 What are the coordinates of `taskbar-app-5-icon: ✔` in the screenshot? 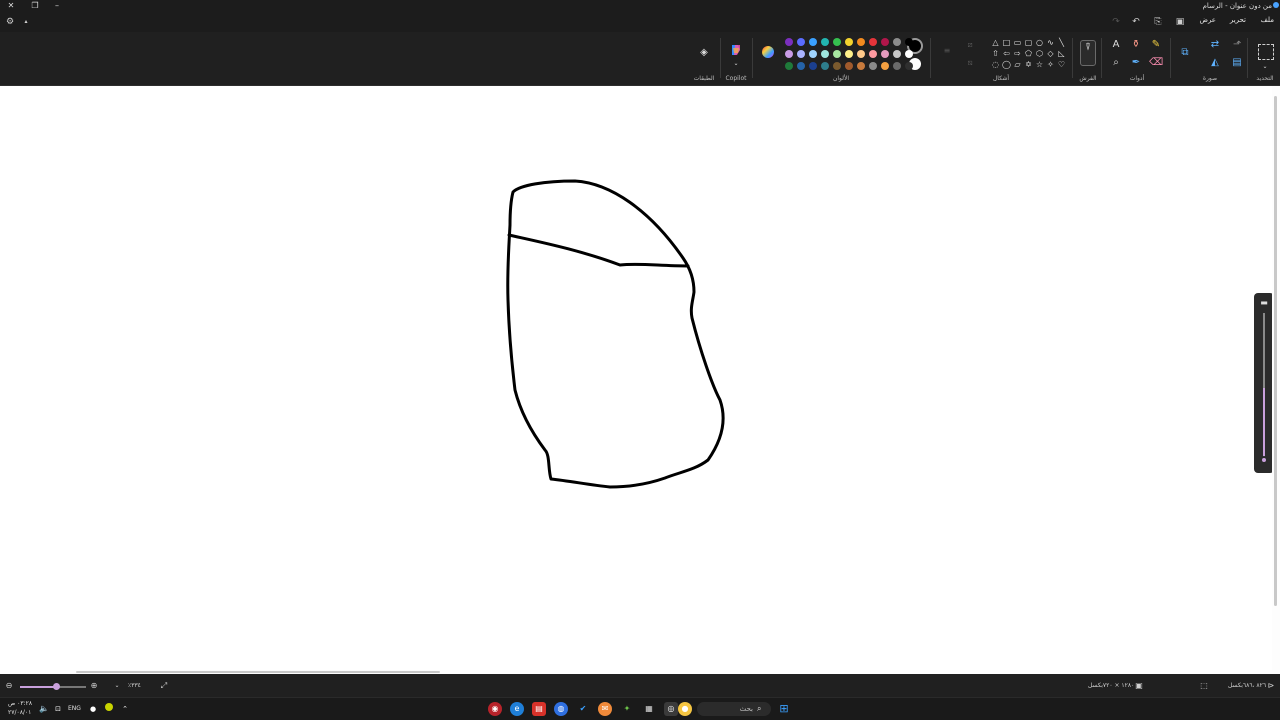 It's located at (583, 709).